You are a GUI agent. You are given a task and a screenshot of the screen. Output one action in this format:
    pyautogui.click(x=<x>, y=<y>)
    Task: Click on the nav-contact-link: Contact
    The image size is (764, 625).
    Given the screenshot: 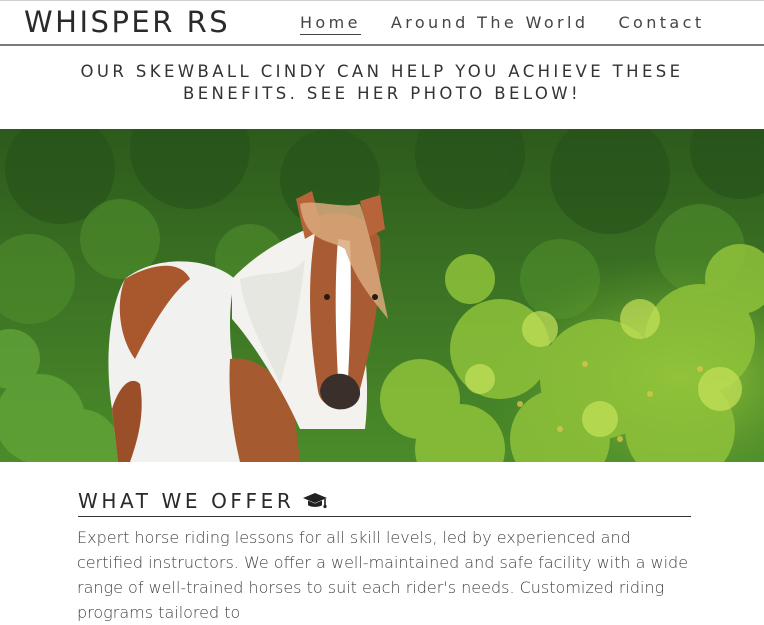 What is the action you would take?
    pyautogui.click(x=661, y=24)
    